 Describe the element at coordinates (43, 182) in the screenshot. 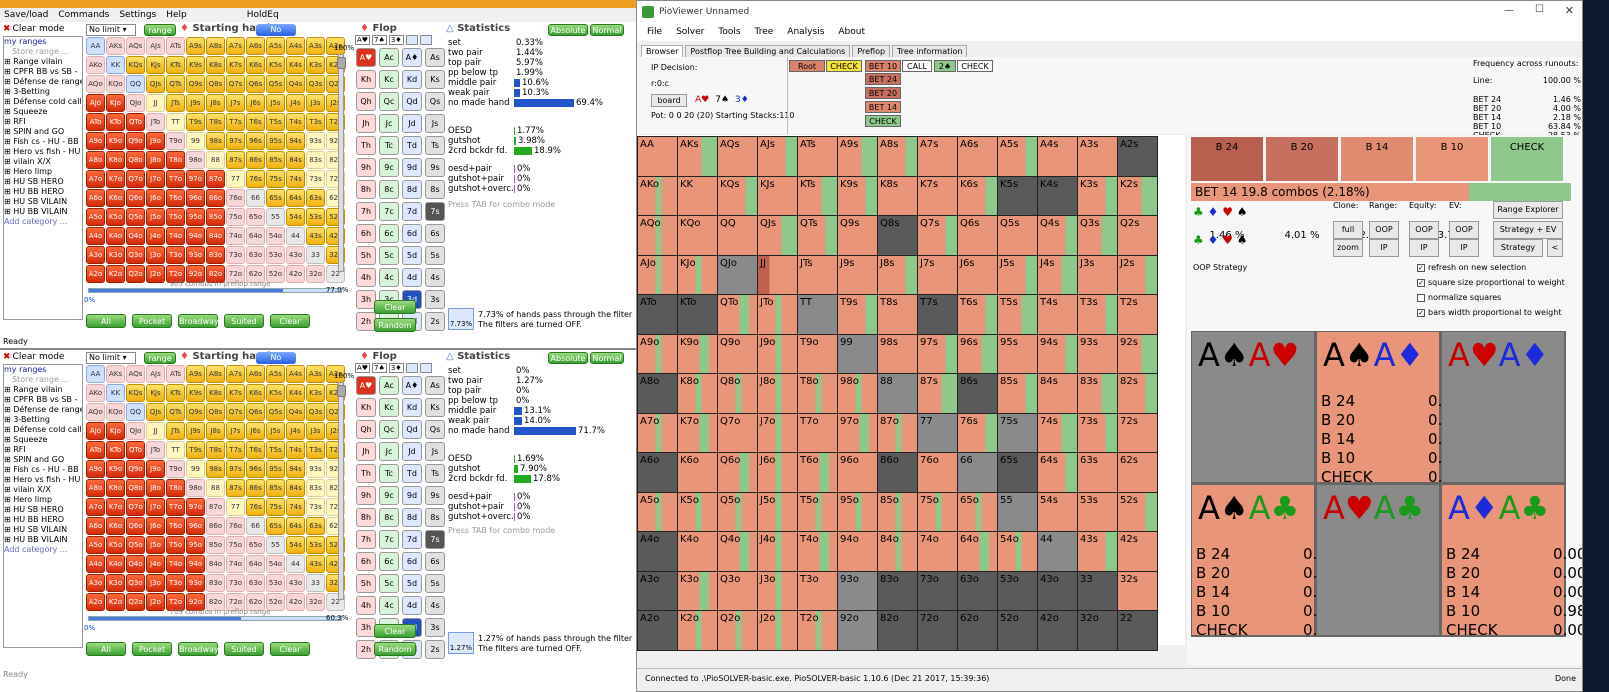

I see `sidebar-item: ⊞ HU SB HERO` at that location.